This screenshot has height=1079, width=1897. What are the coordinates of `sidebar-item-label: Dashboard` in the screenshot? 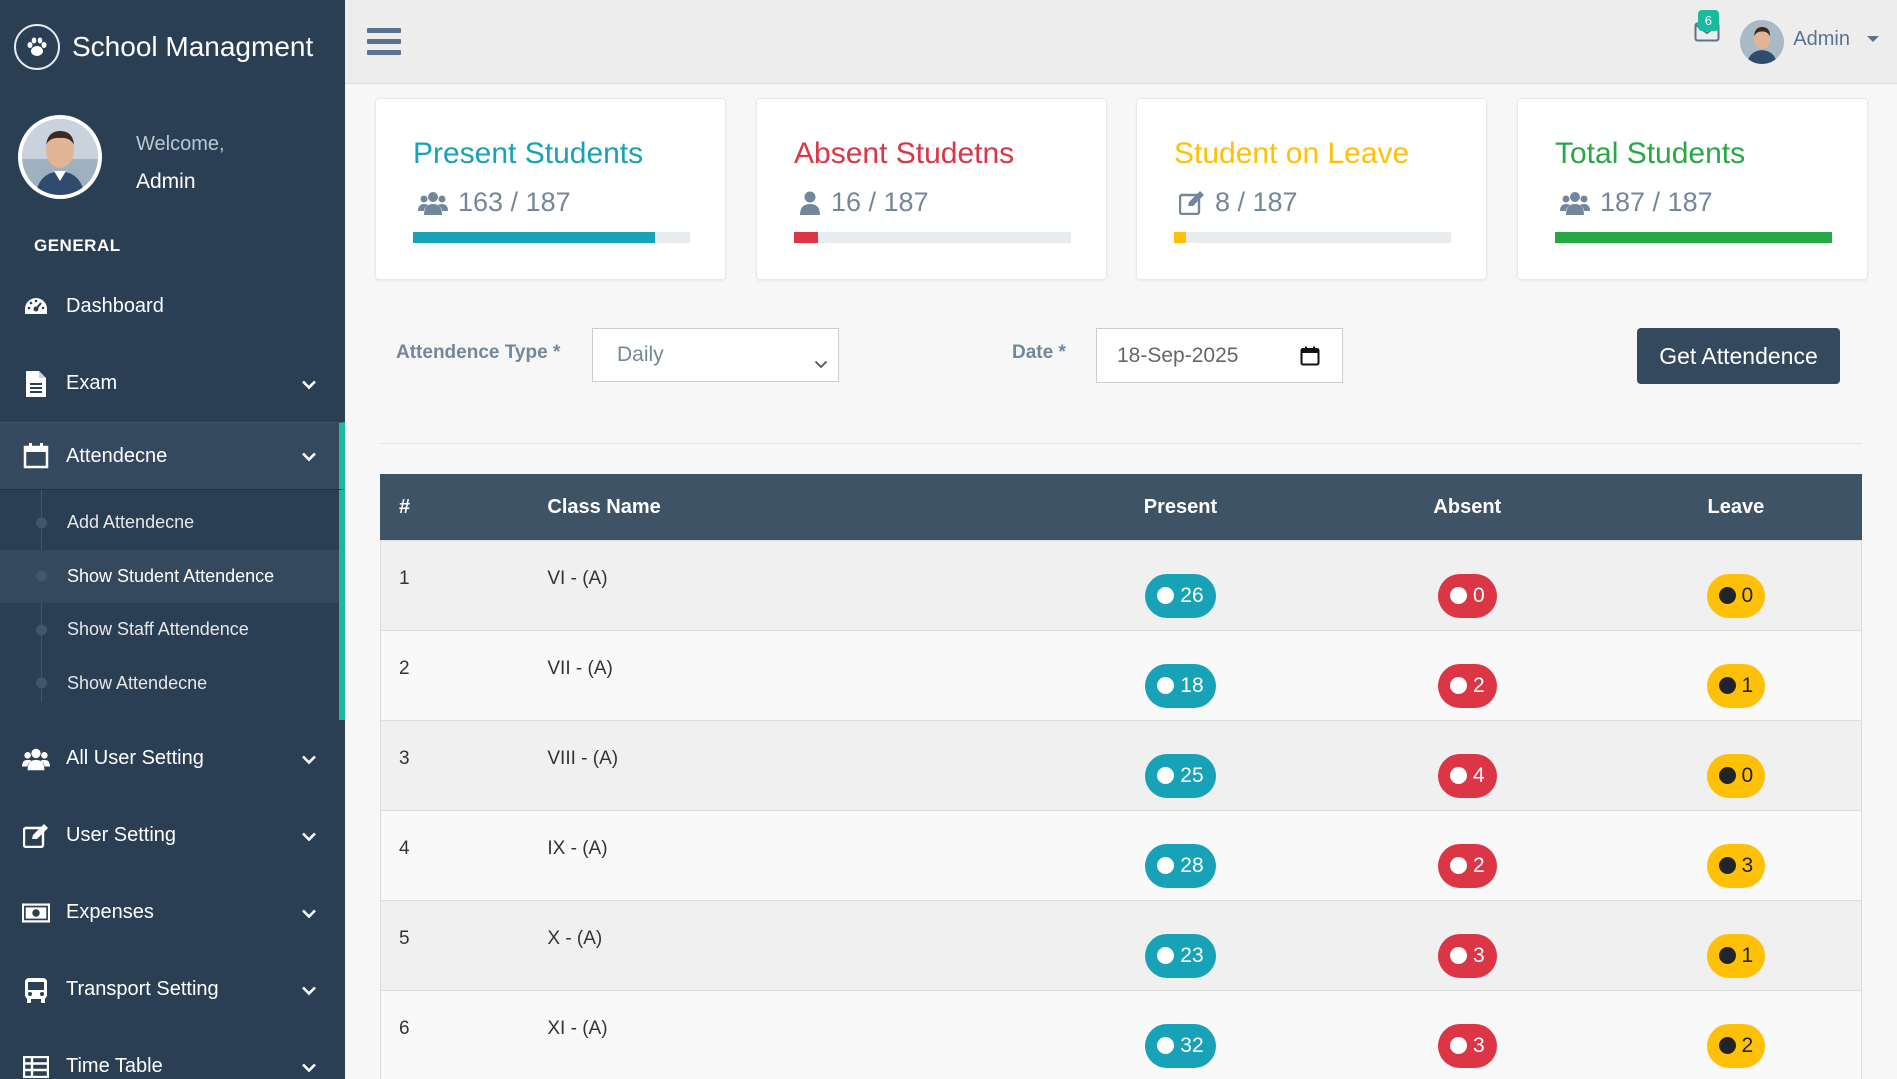 It's located at (115, 306).